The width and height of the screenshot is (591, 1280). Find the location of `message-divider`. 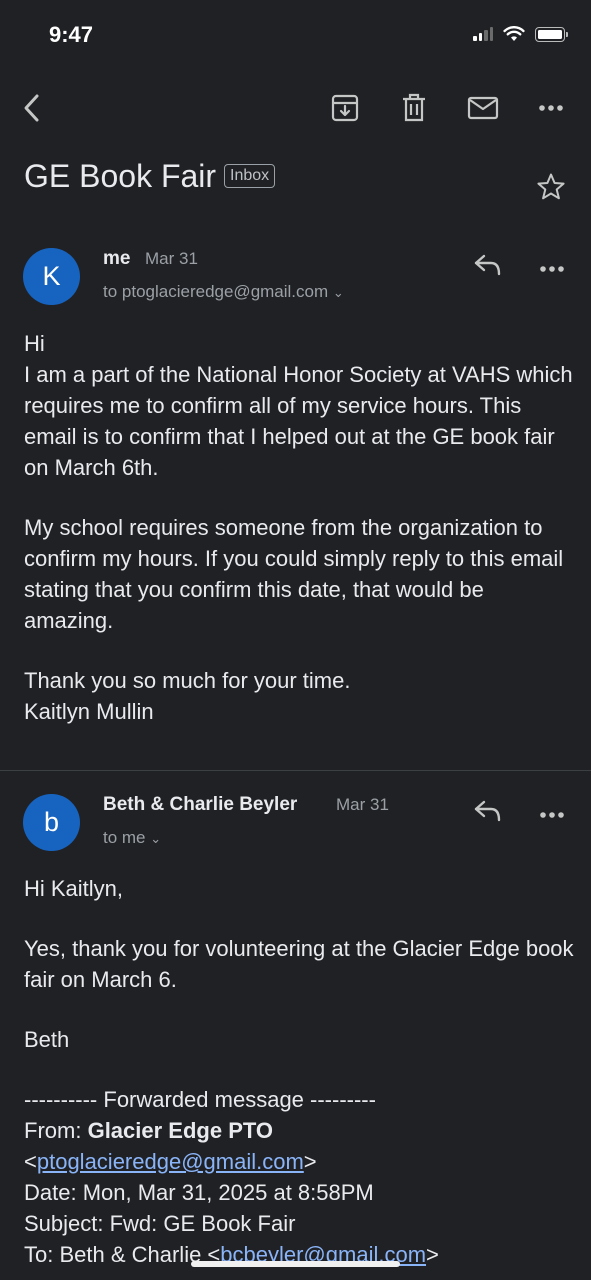

message-divider is located at coordinates (295, 770).